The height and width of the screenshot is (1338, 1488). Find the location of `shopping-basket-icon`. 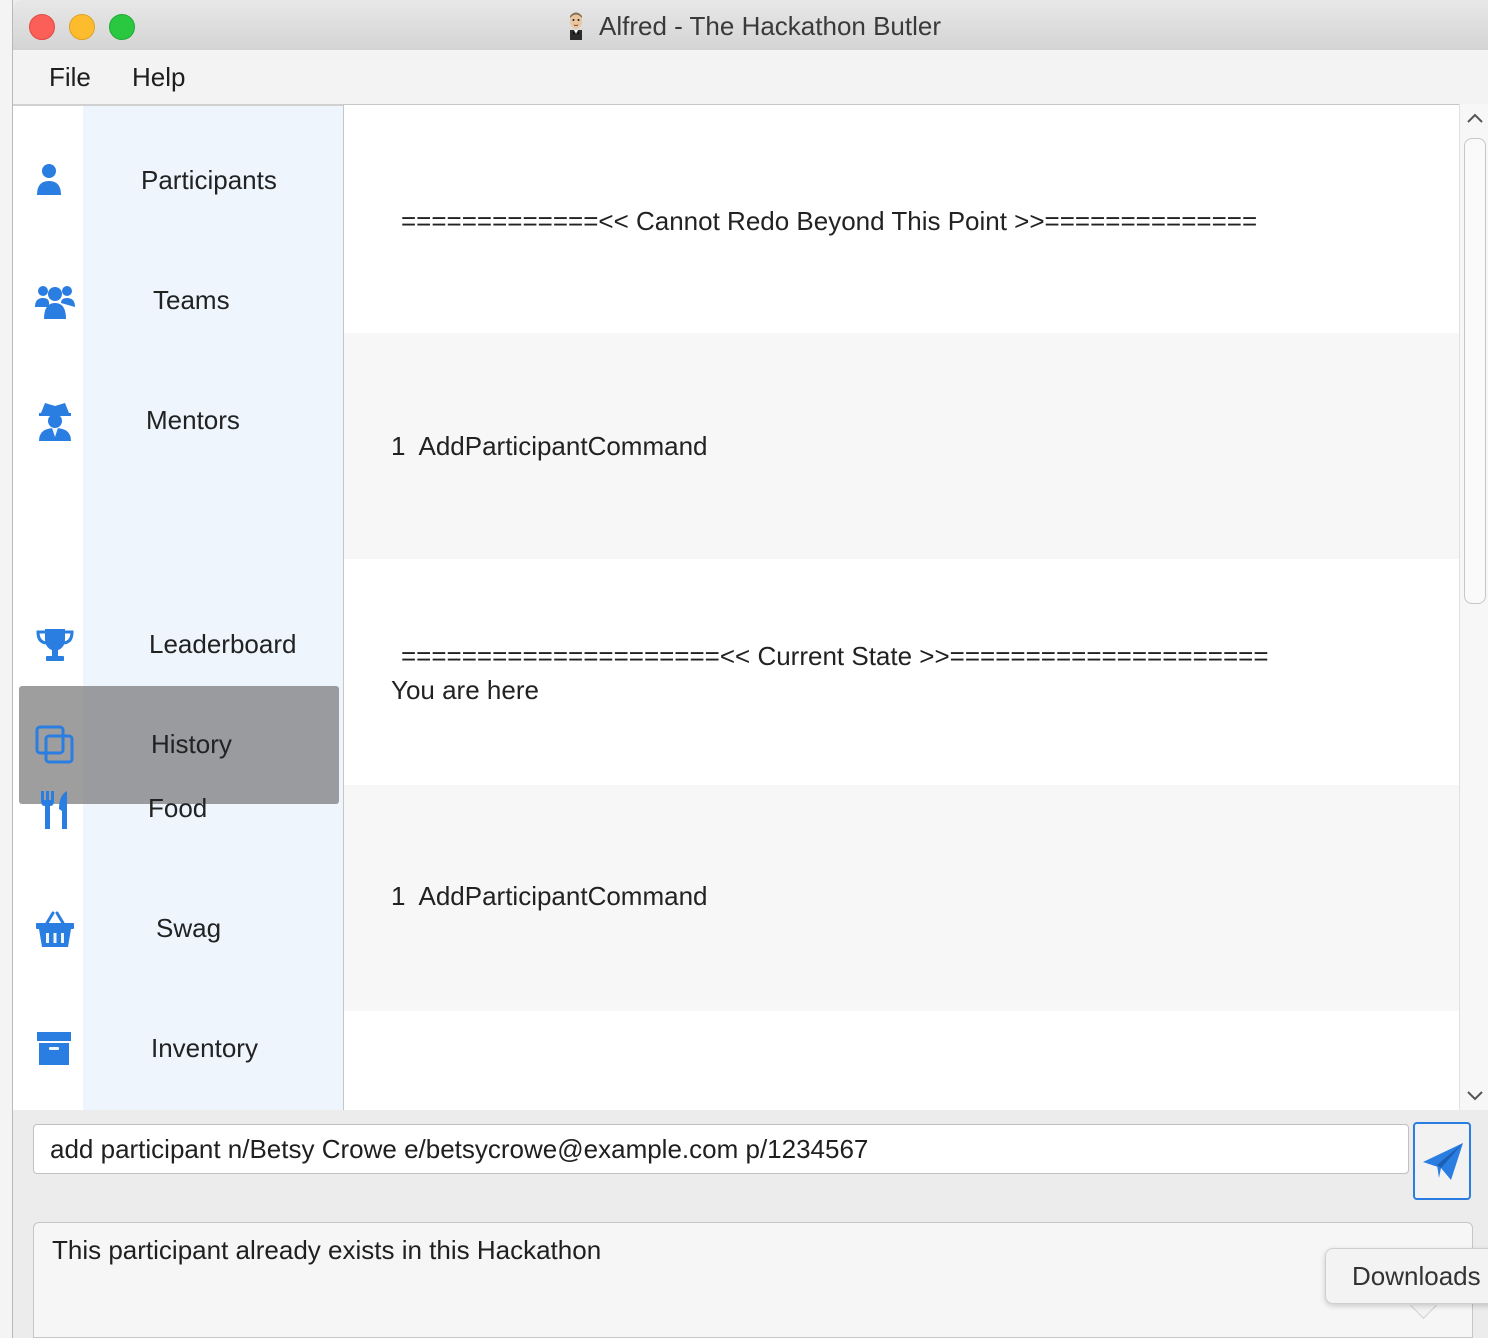

shopping-basket-icon is located at coordinates (55, 929).